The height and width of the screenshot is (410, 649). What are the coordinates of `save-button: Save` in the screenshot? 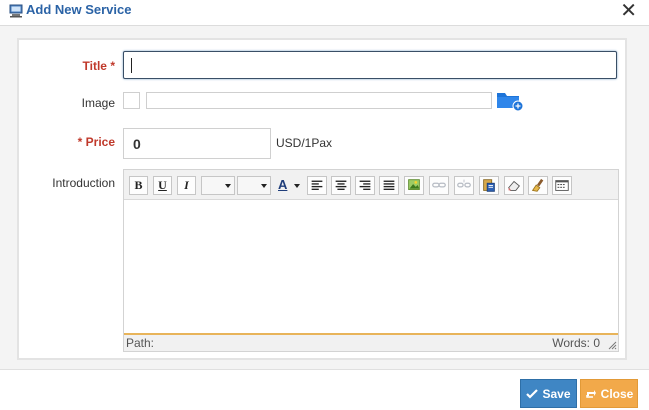 It's located at (548, 393).